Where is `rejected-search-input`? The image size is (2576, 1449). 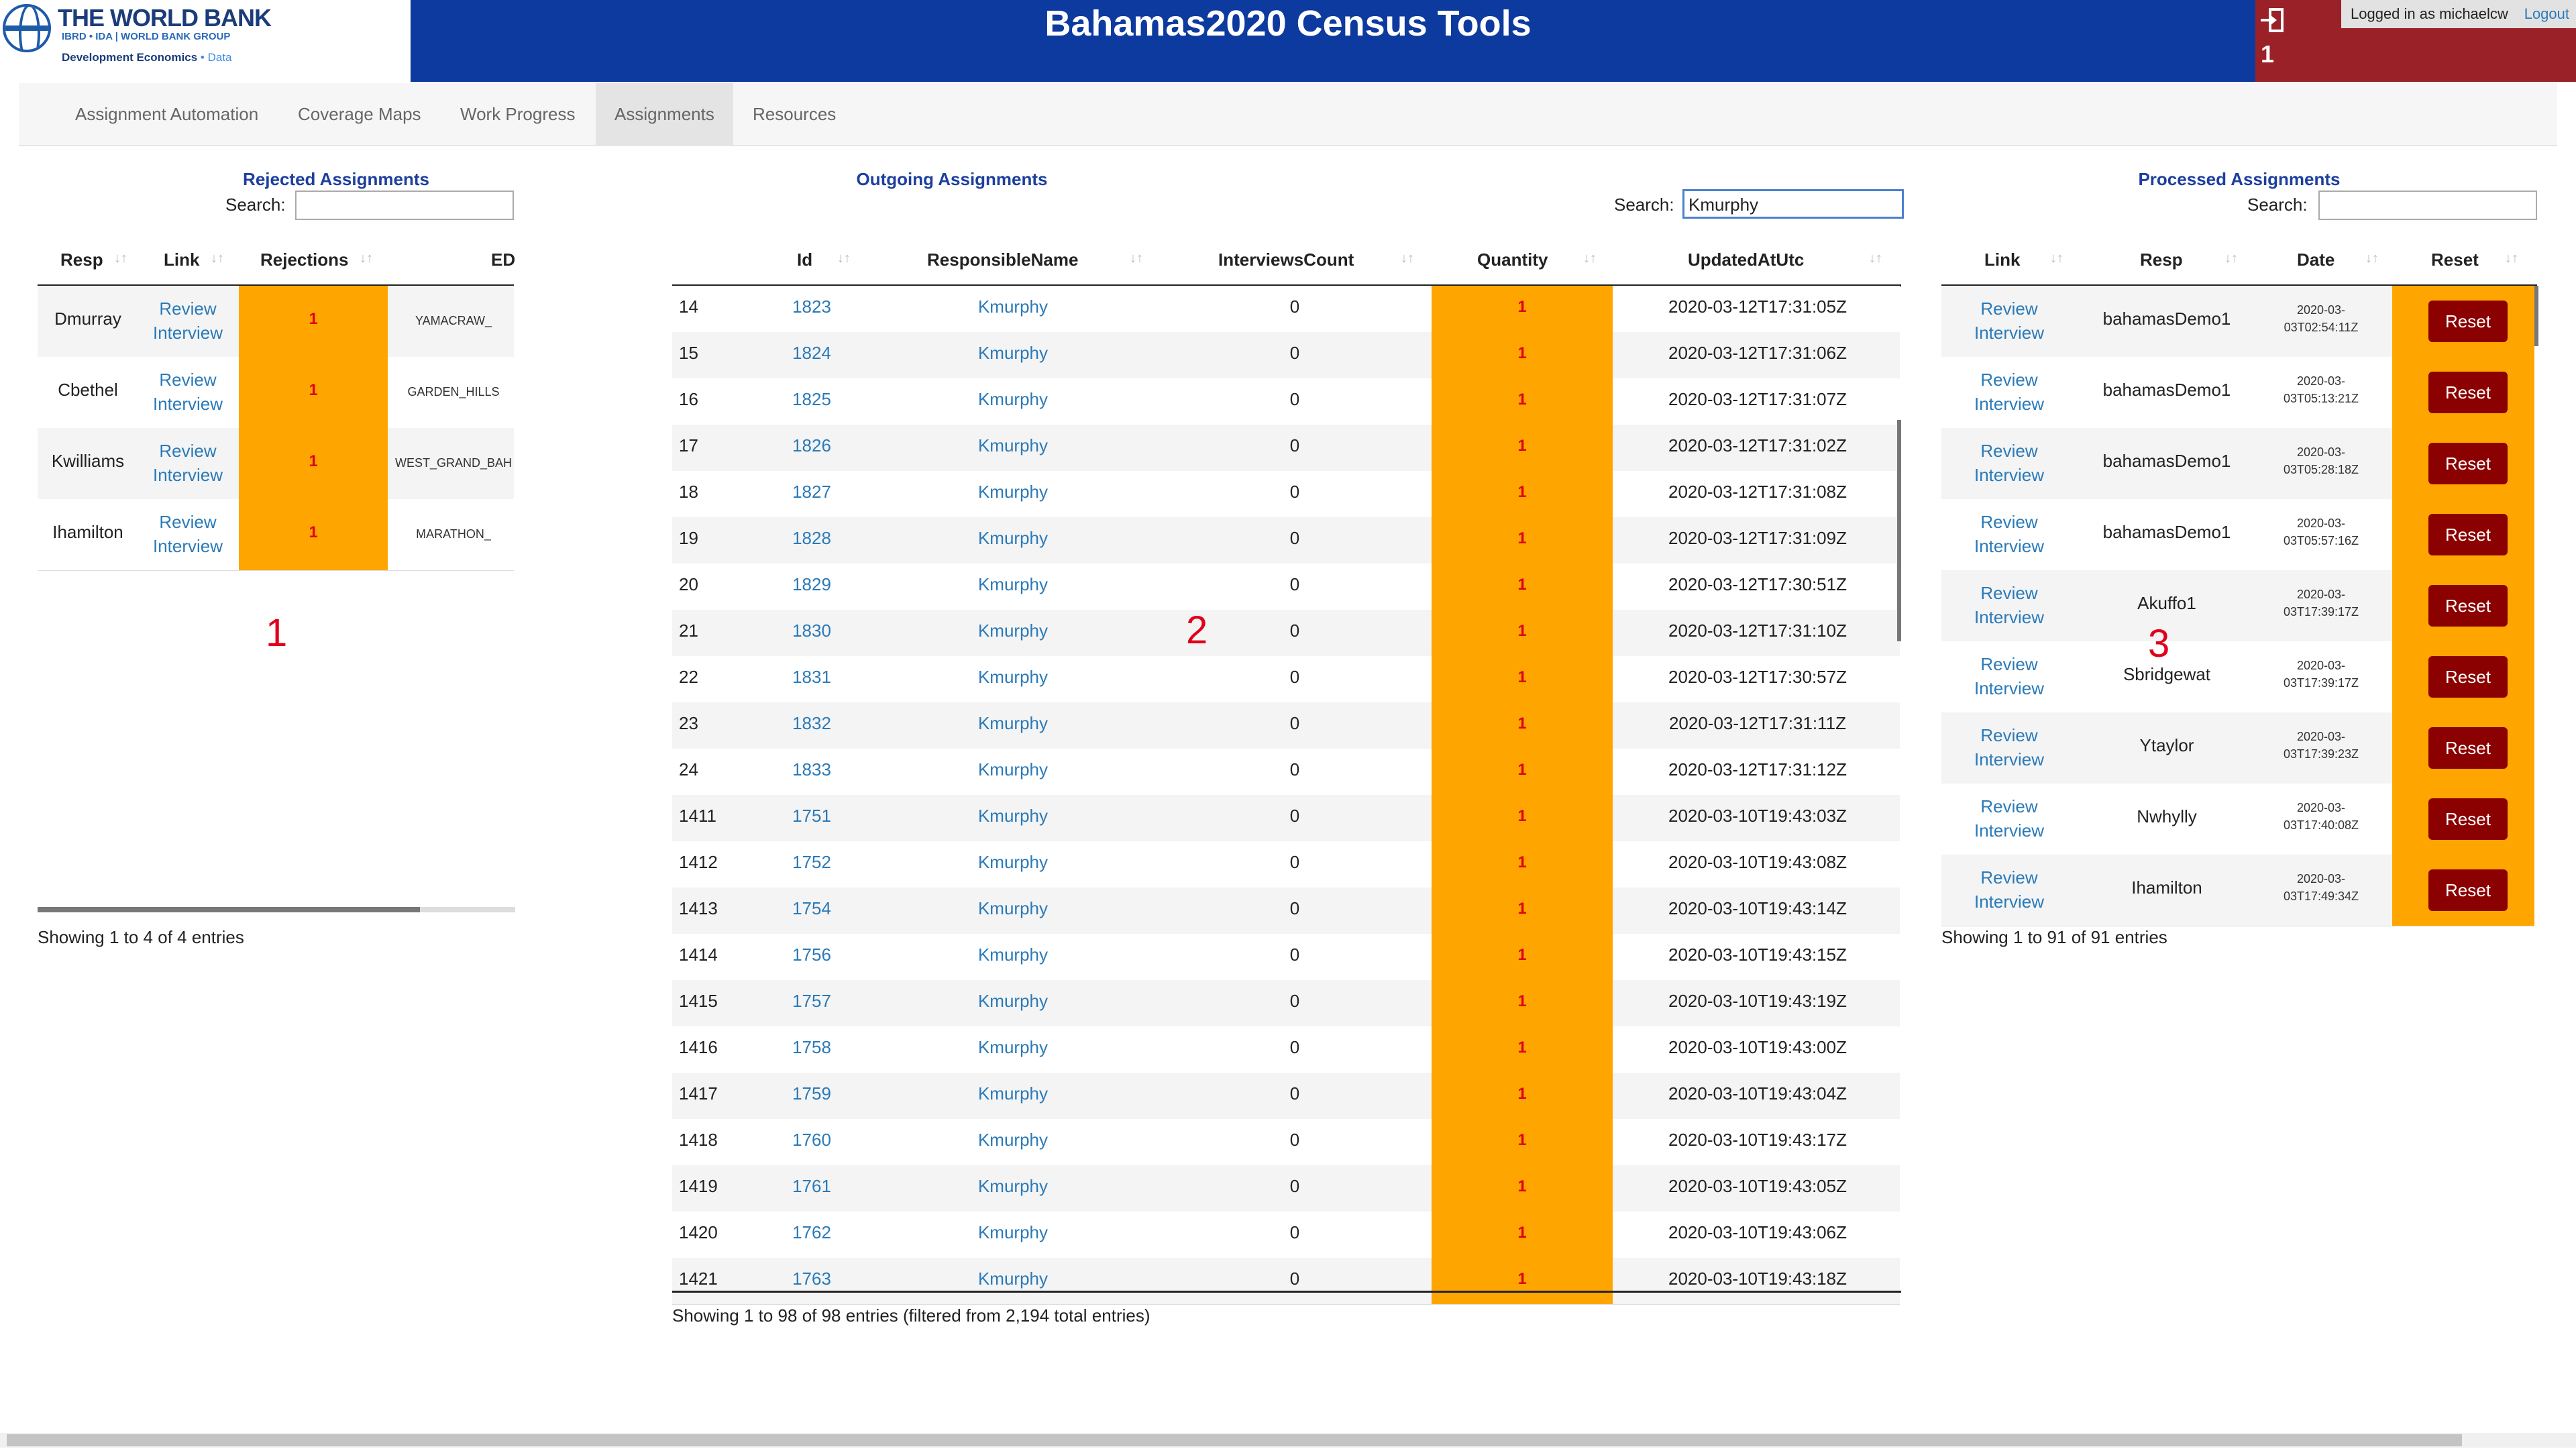 rejected-search-input is located at coordinates (404, 205).